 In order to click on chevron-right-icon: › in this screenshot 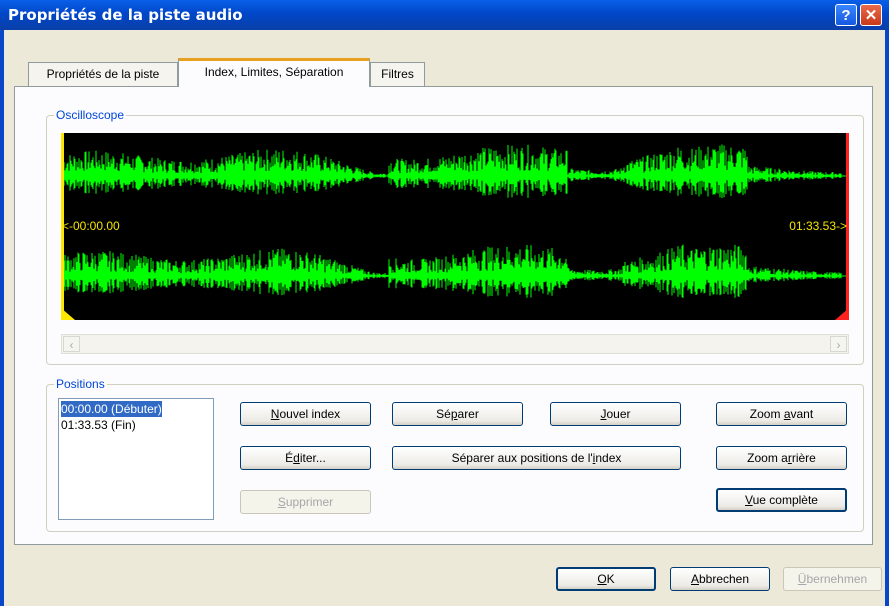, I will do `click(838, 344)`.